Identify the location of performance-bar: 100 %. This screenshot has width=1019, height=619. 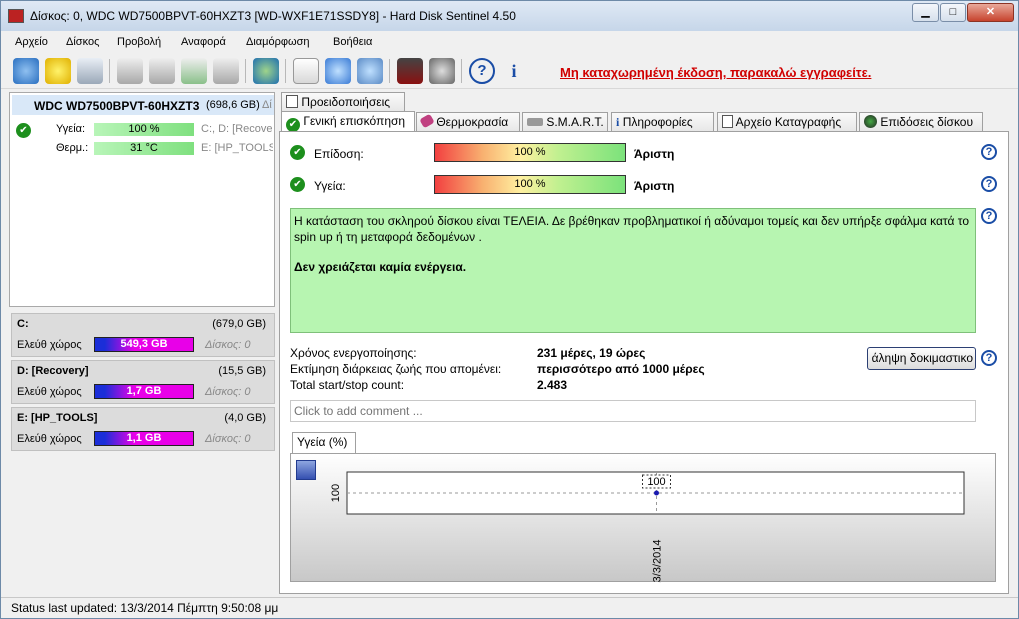
(530, 152).